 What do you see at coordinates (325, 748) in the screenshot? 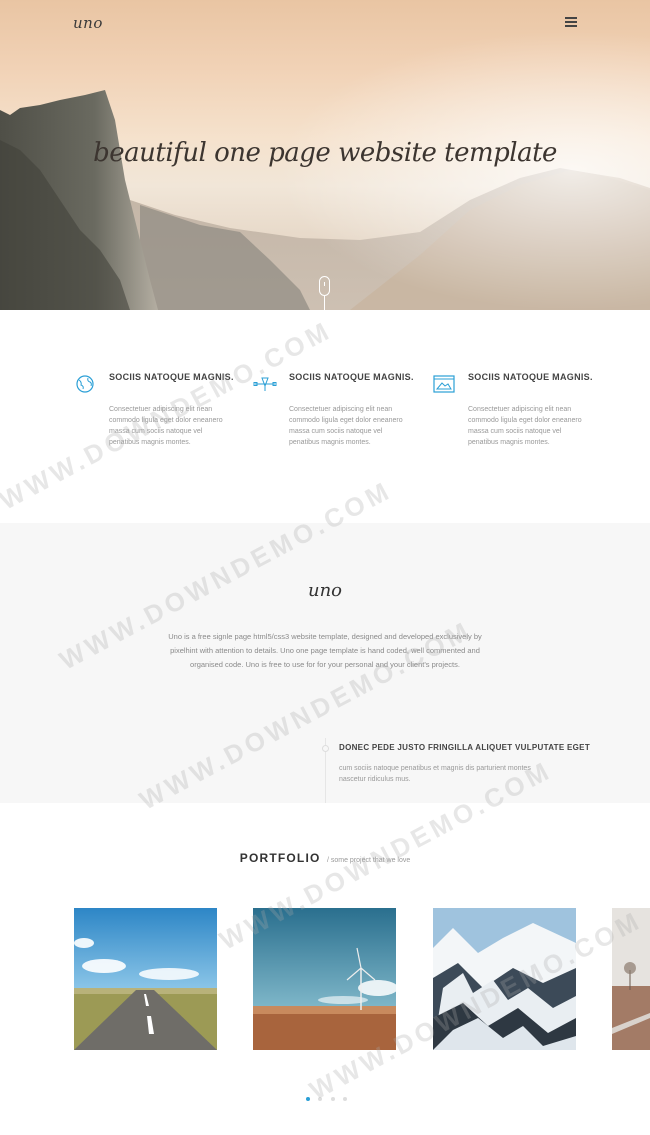
I see `timeline-dot` at bounding box center [325, 748].